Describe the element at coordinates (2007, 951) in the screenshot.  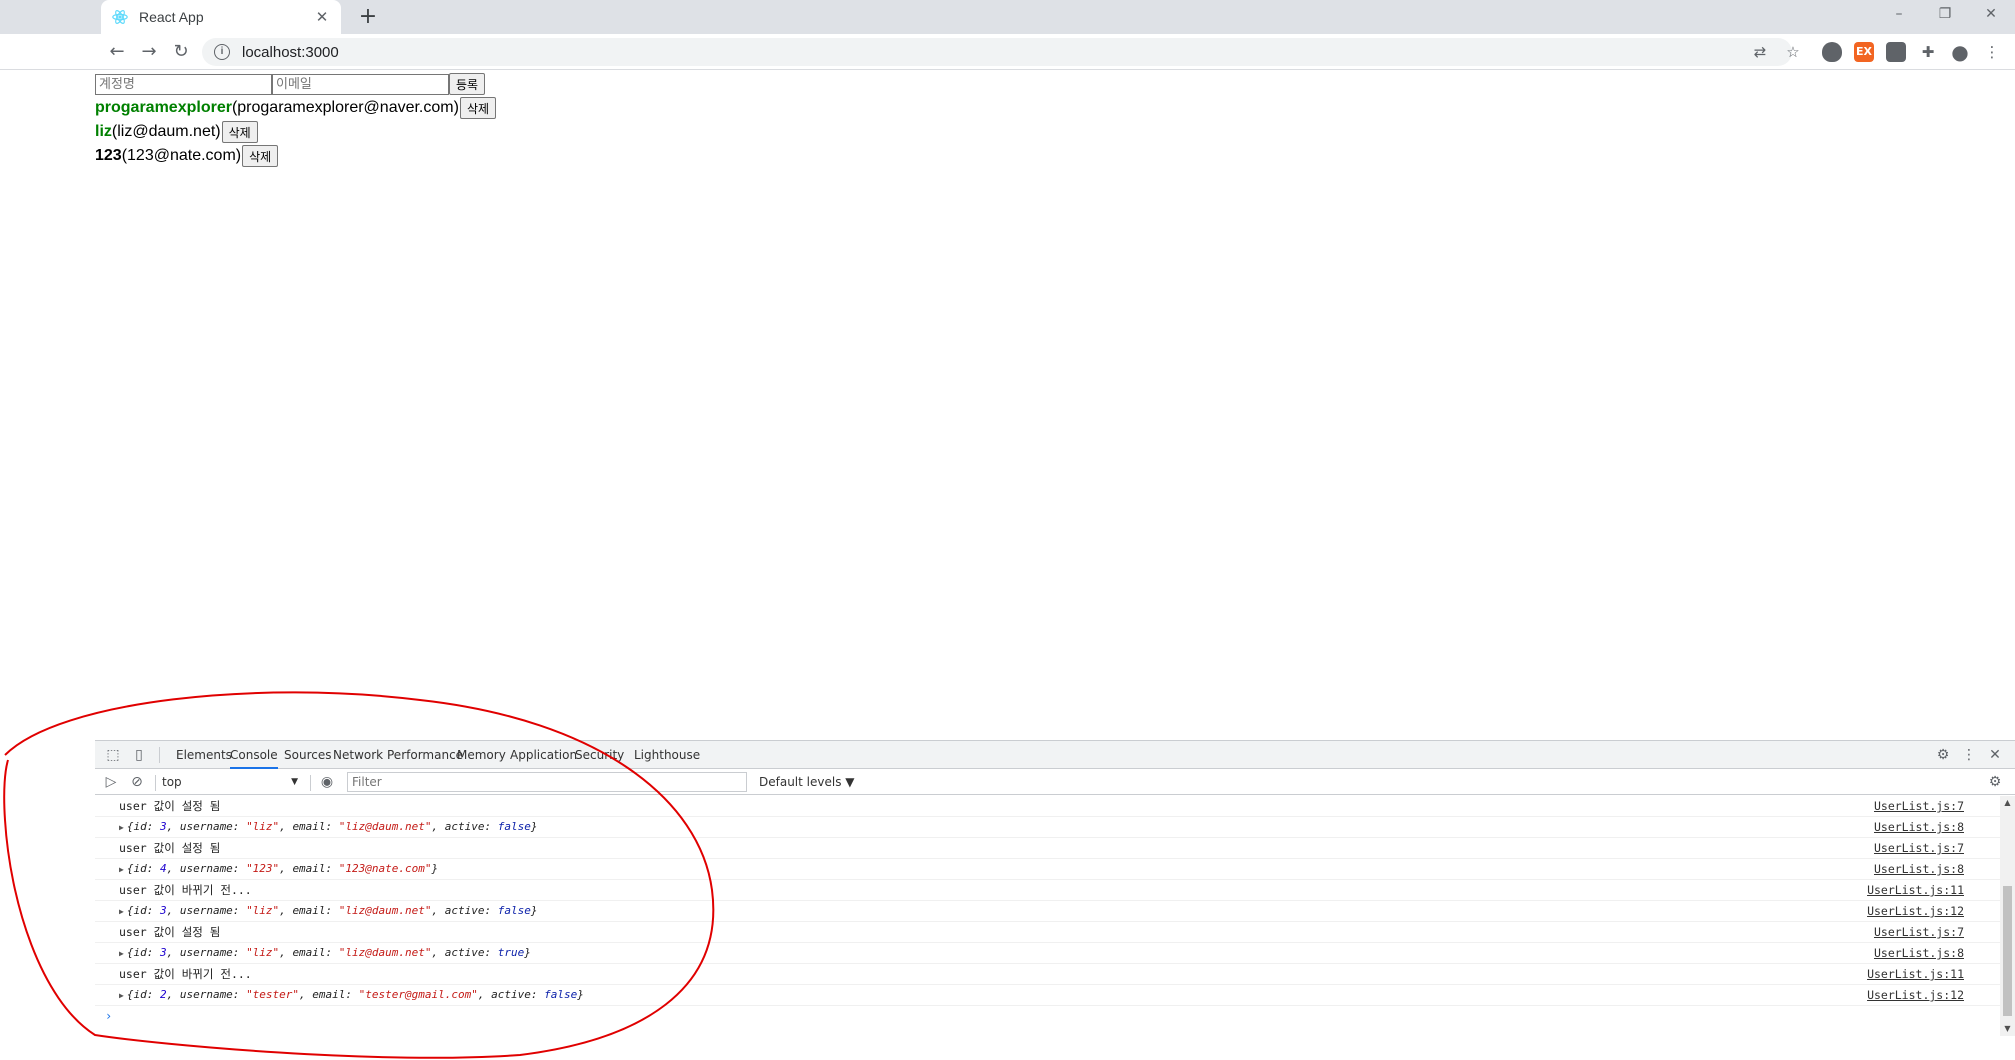
I see `scrollbar-thumb` at that location.